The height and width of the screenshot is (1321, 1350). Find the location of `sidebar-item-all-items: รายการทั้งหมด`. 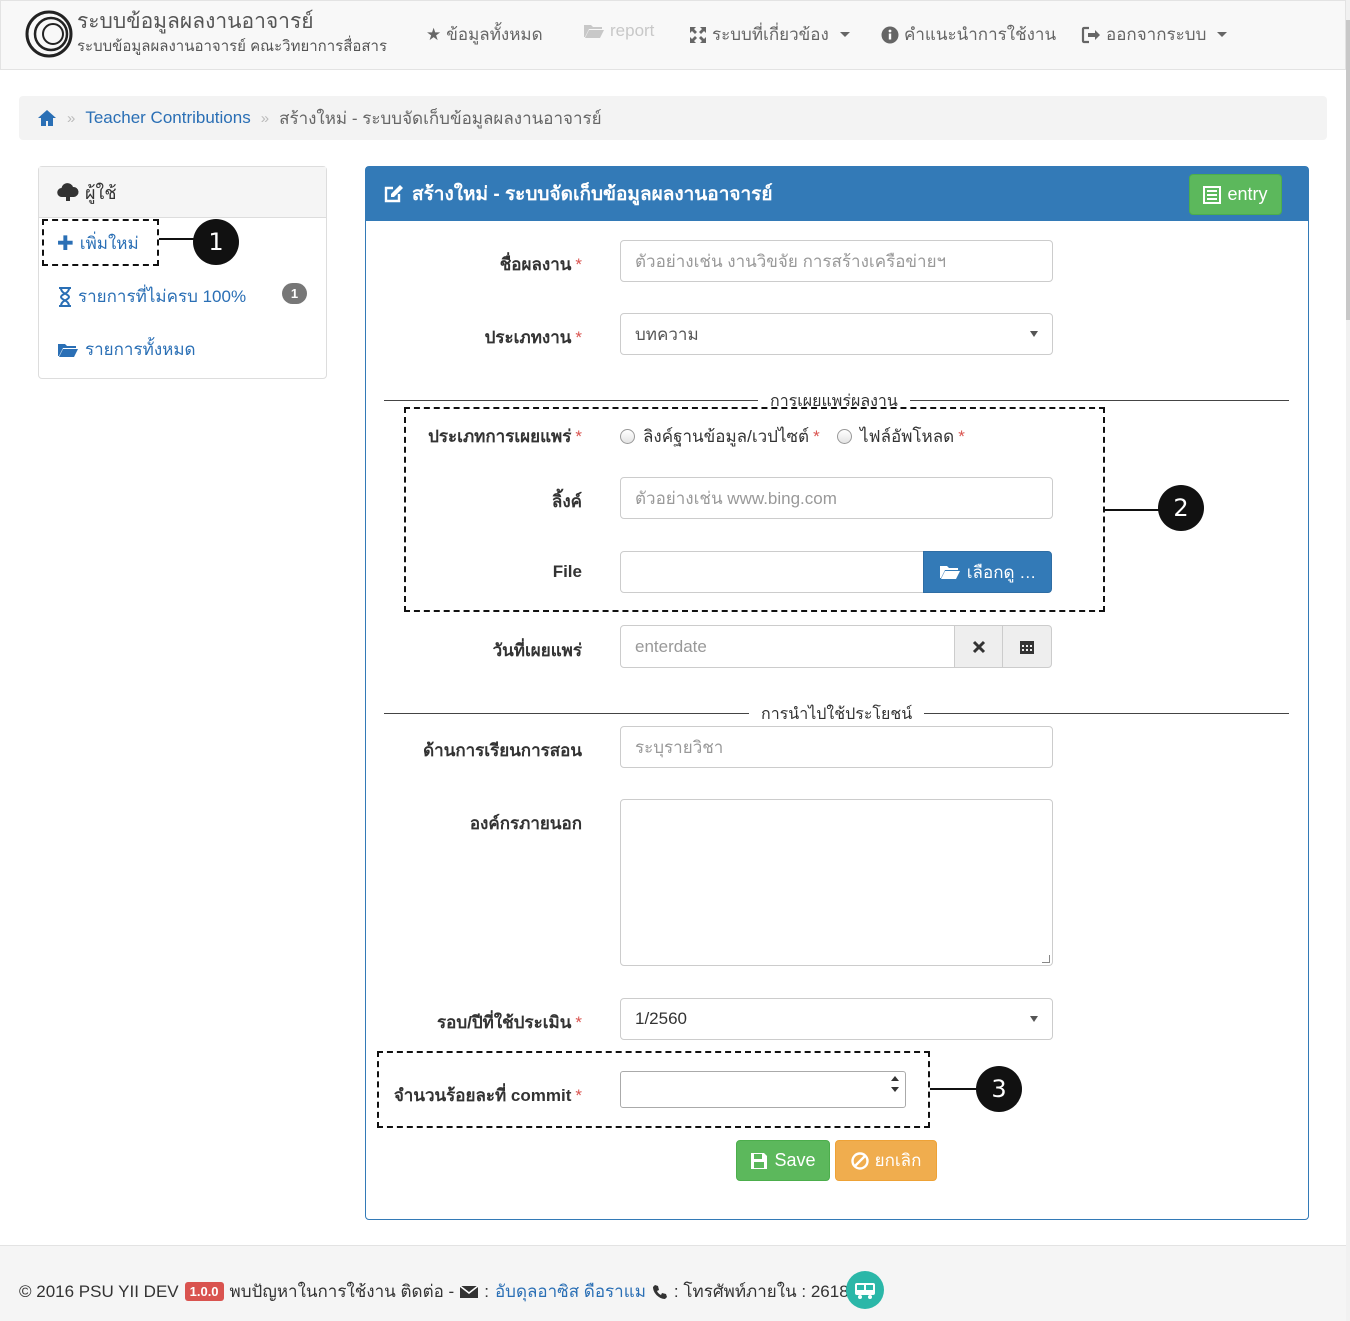

sidebar-item-all-items: รายการทั้งหมด is located at coordinates (126, 349).